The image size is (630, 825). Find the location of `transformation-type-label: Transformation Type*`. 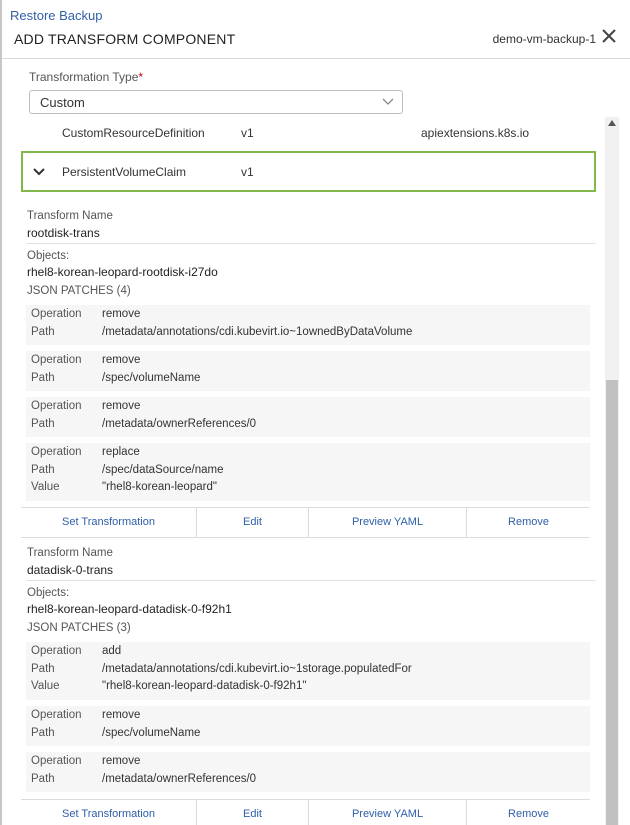

transformation-type-label: Transformation Type* is located at coordinates (86, 77).